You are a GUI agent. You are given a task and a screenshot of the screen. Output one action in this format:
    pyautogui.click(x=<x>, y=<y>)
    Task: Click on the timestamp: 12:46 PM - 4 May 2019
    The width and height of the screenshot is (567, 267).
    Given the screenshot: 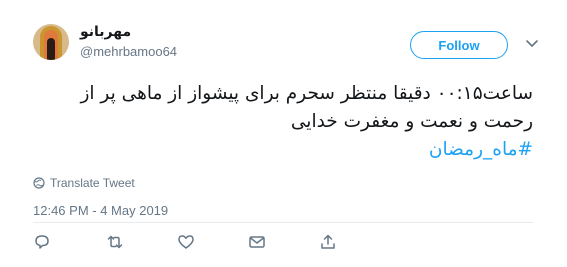 What is the action you would take?
    pyautogui.click(x=100, y=210)
    